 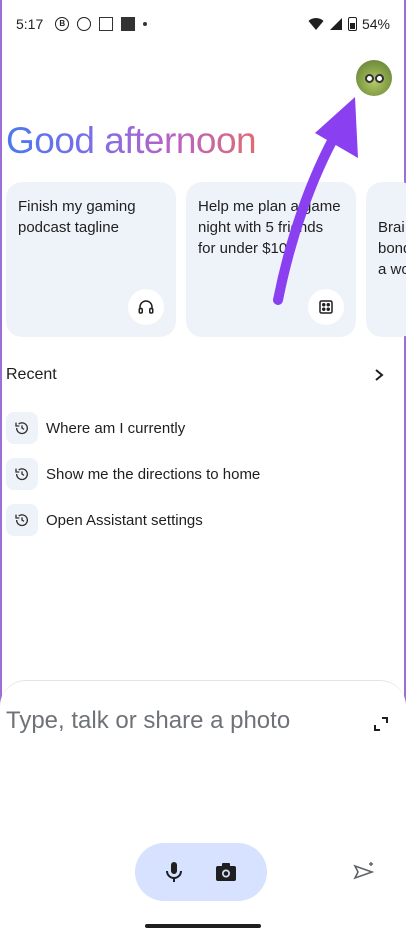 I want to click on home-indicator, so click(x=203, y=926).